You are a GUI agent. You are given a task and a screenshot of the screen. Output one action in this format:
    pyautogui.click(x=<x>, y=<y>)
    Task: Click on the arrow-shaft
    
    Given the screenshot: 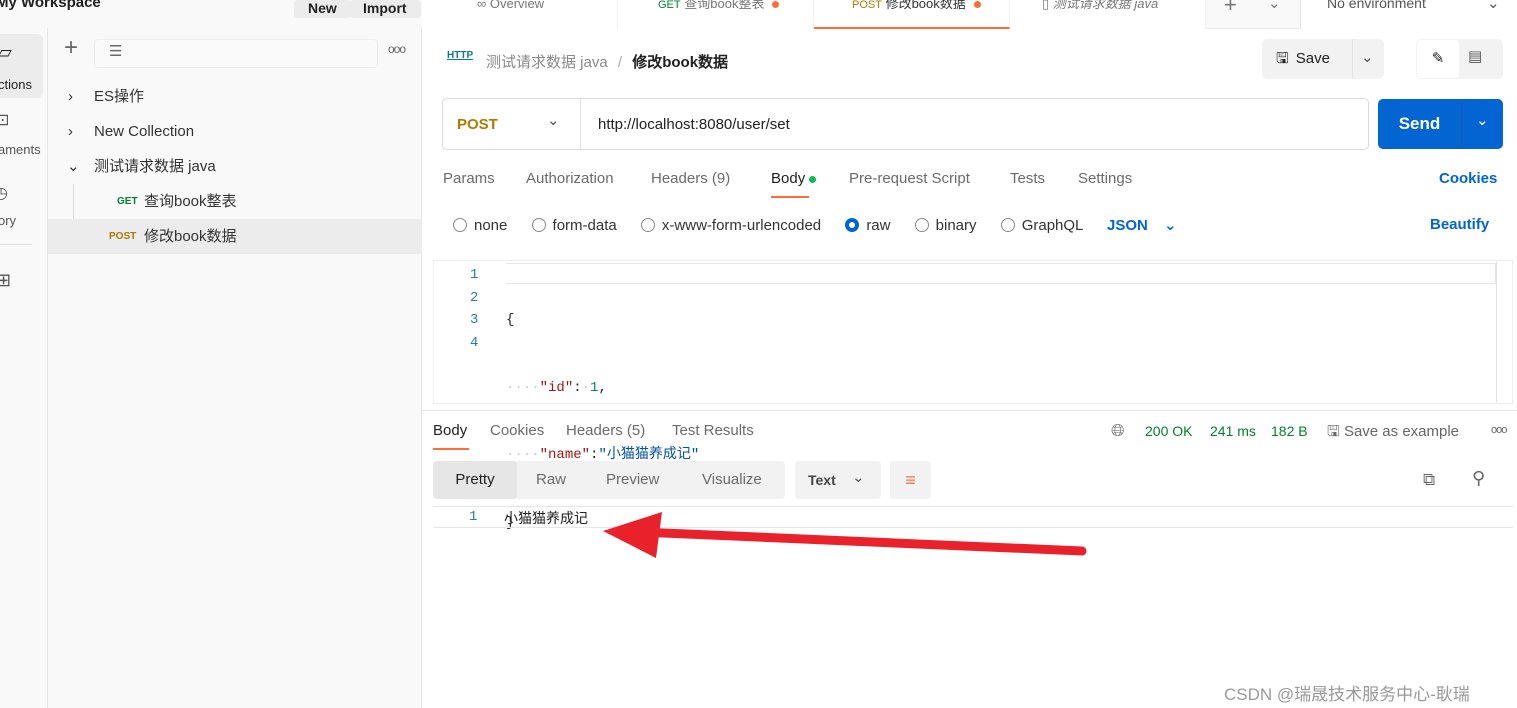 What is the action you would take?
    pyautogui.click(x=861, y=541)
    